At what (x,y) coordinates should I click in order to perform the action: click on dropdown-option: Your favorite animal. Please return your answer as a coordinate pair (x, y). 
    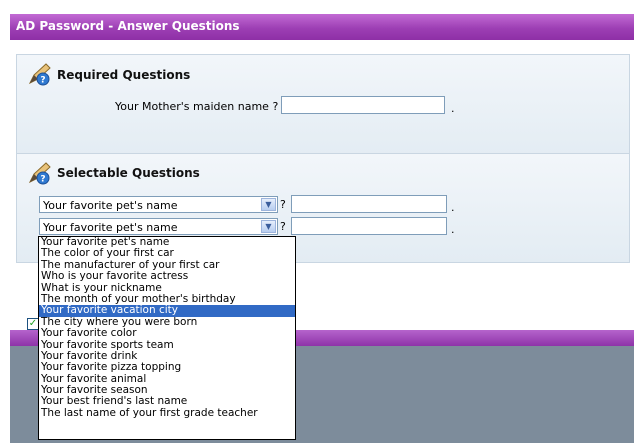
    Looking at the image, I should click on (167, 379).